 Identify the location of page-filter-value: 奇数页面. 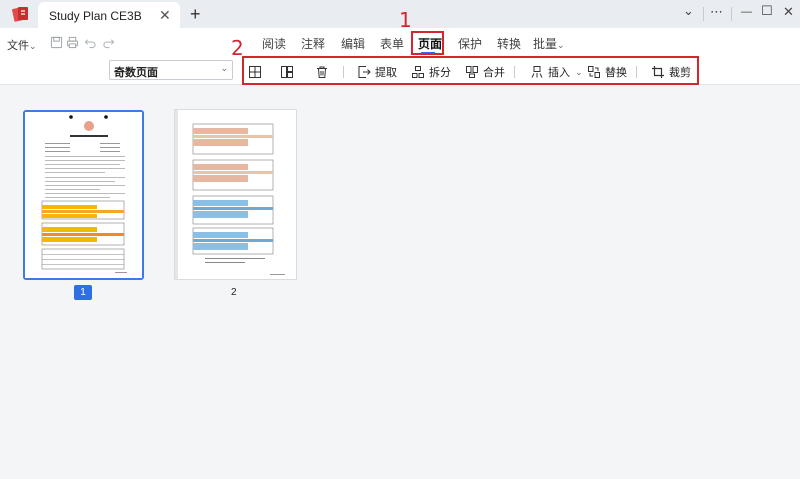
(136, 73).